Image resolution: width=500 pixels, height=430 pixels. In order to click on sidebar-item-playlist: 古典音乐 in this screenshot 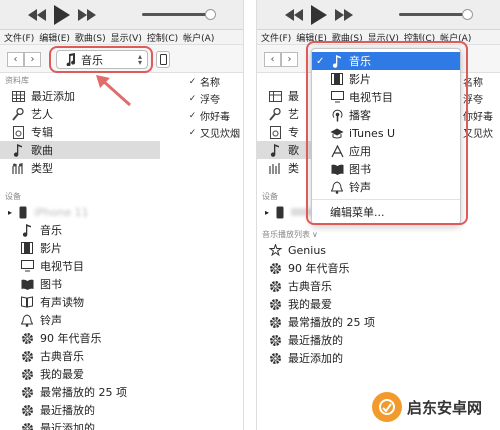, I will do `click(337, 286)`.